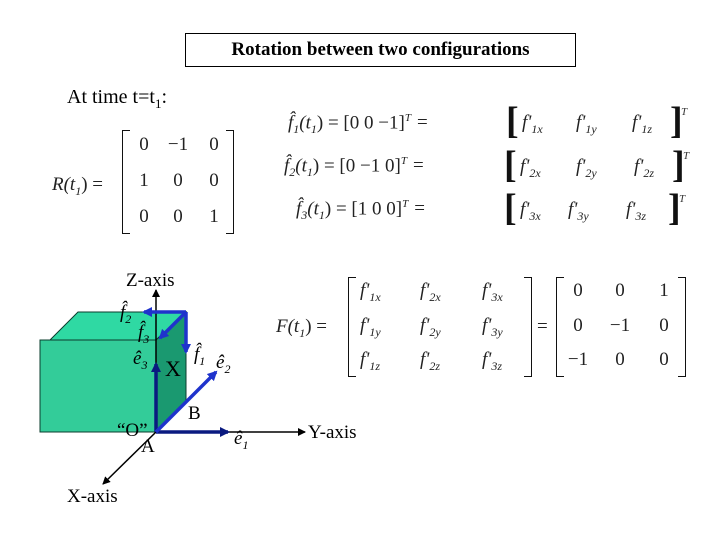 Image resolution: width=720 pixels, height=540 pixels. Describe the element at coordinates (150, 280) in the screenshot. I see `z-axis-label: Z-axis` at that location.